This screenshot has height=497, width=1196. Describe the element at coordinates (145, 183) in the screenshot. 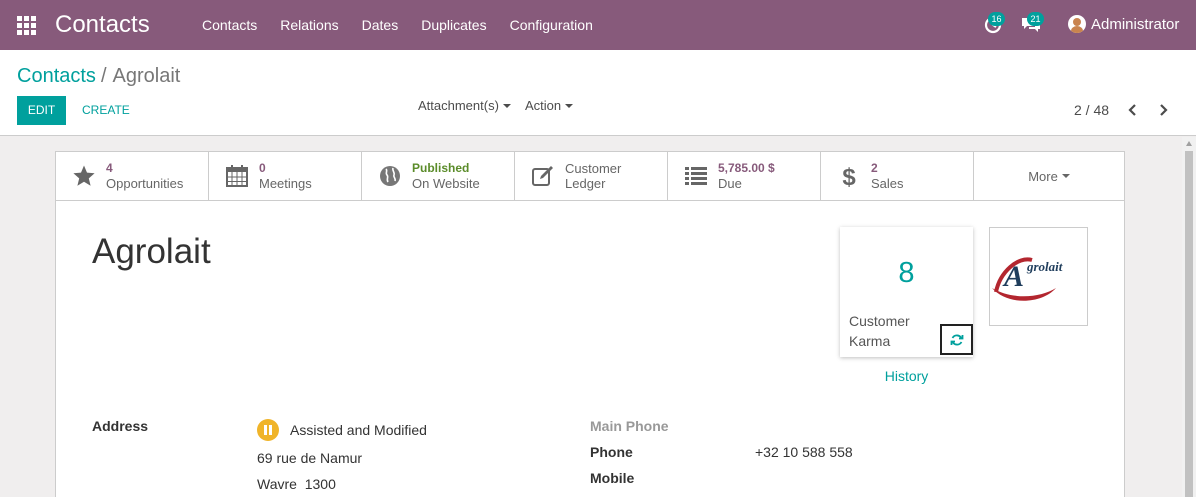

I see `opportunities-label: Opportunities` at that location.